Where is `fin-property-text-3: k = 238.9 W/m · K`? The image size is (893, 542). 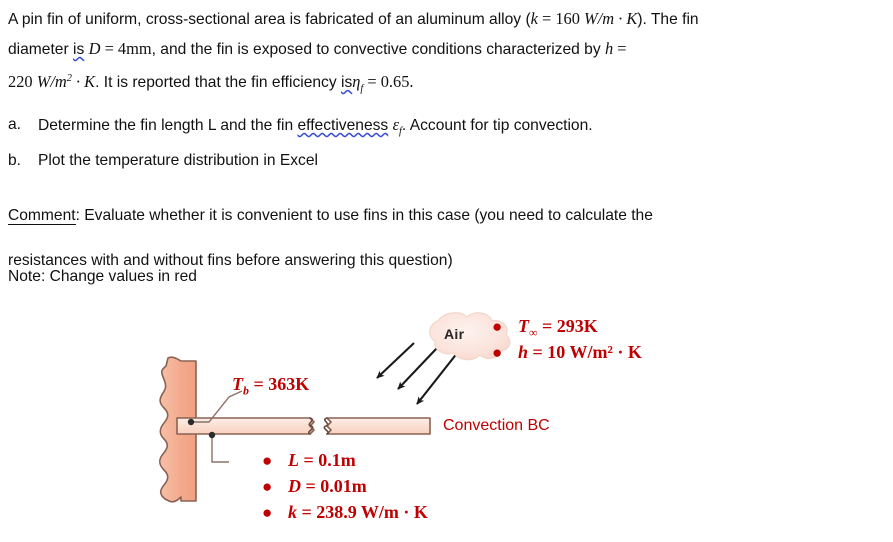
fin-property-text-3: k = 238.9 W/m · K is located at coordinates (358, 512).